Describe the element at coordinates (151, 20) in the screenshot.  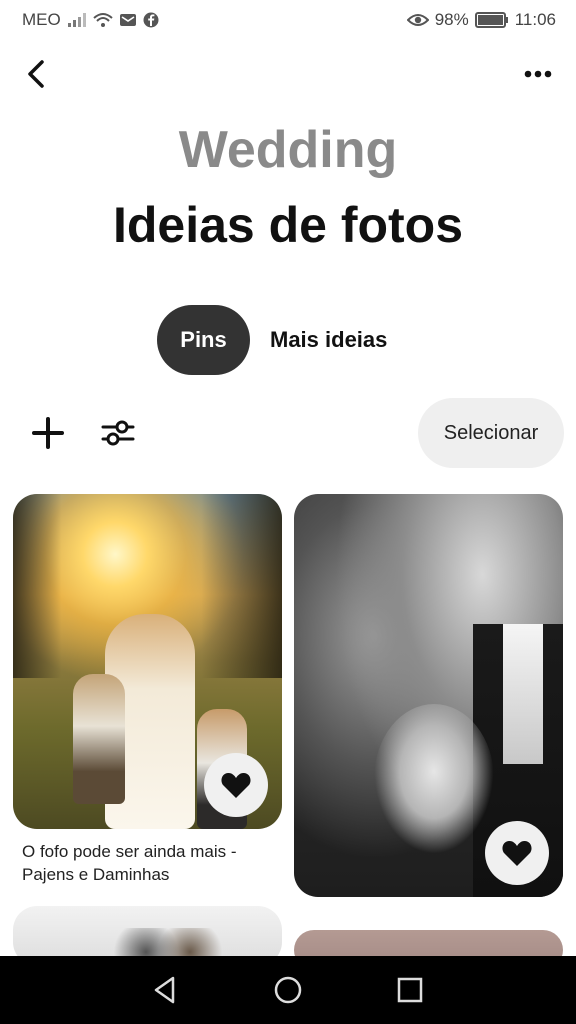
I see `facebook-icon` at that location.